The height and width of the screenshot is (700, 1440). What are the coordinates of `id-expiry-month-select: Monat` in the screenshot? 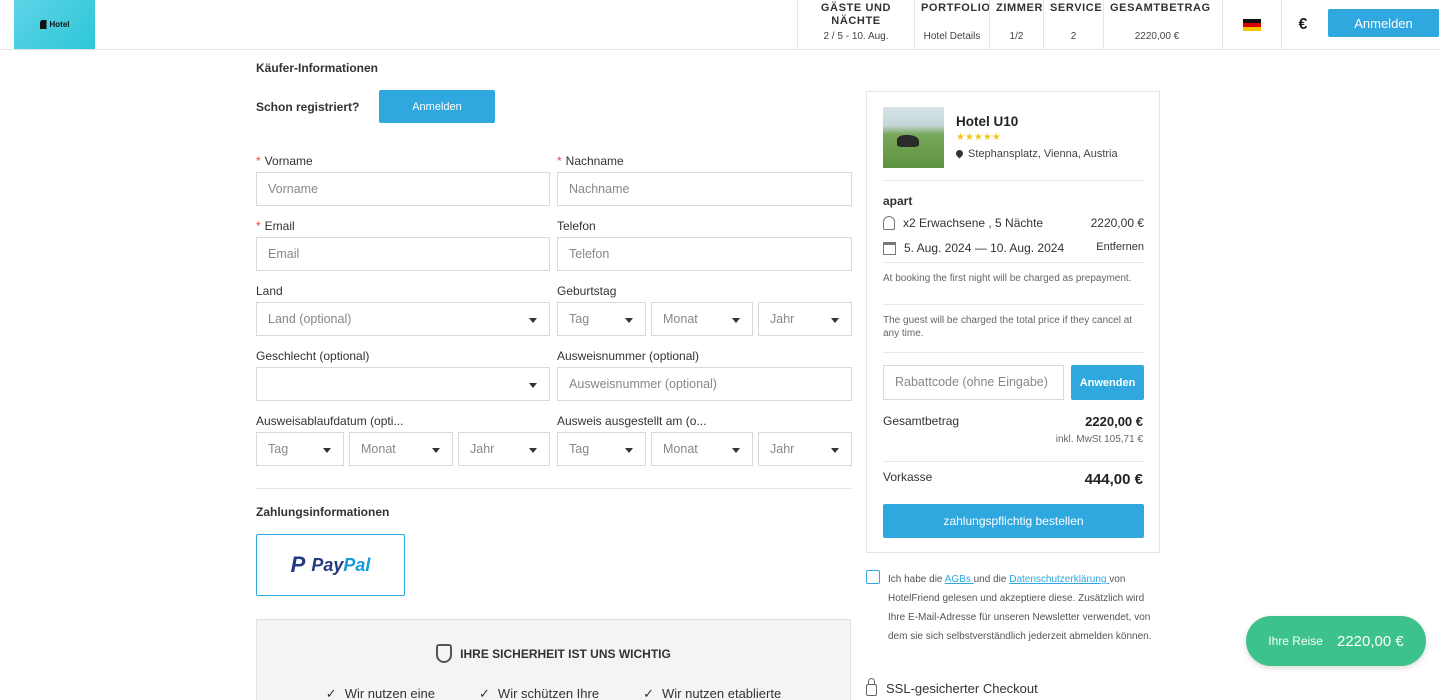 It's located at (401, 449).